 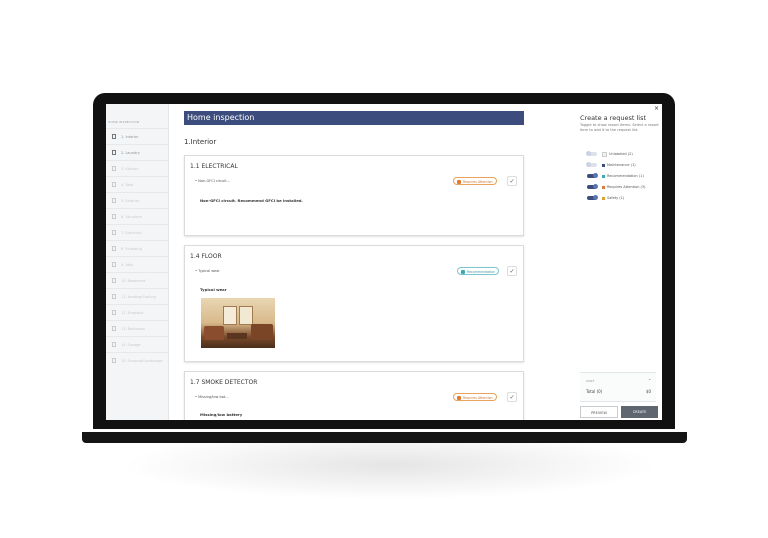 What do you see at coordinates (137, 344) in the screenshot?
I see `sidebar-item-garage: 14. Garage` at bounding box center [137, 344].